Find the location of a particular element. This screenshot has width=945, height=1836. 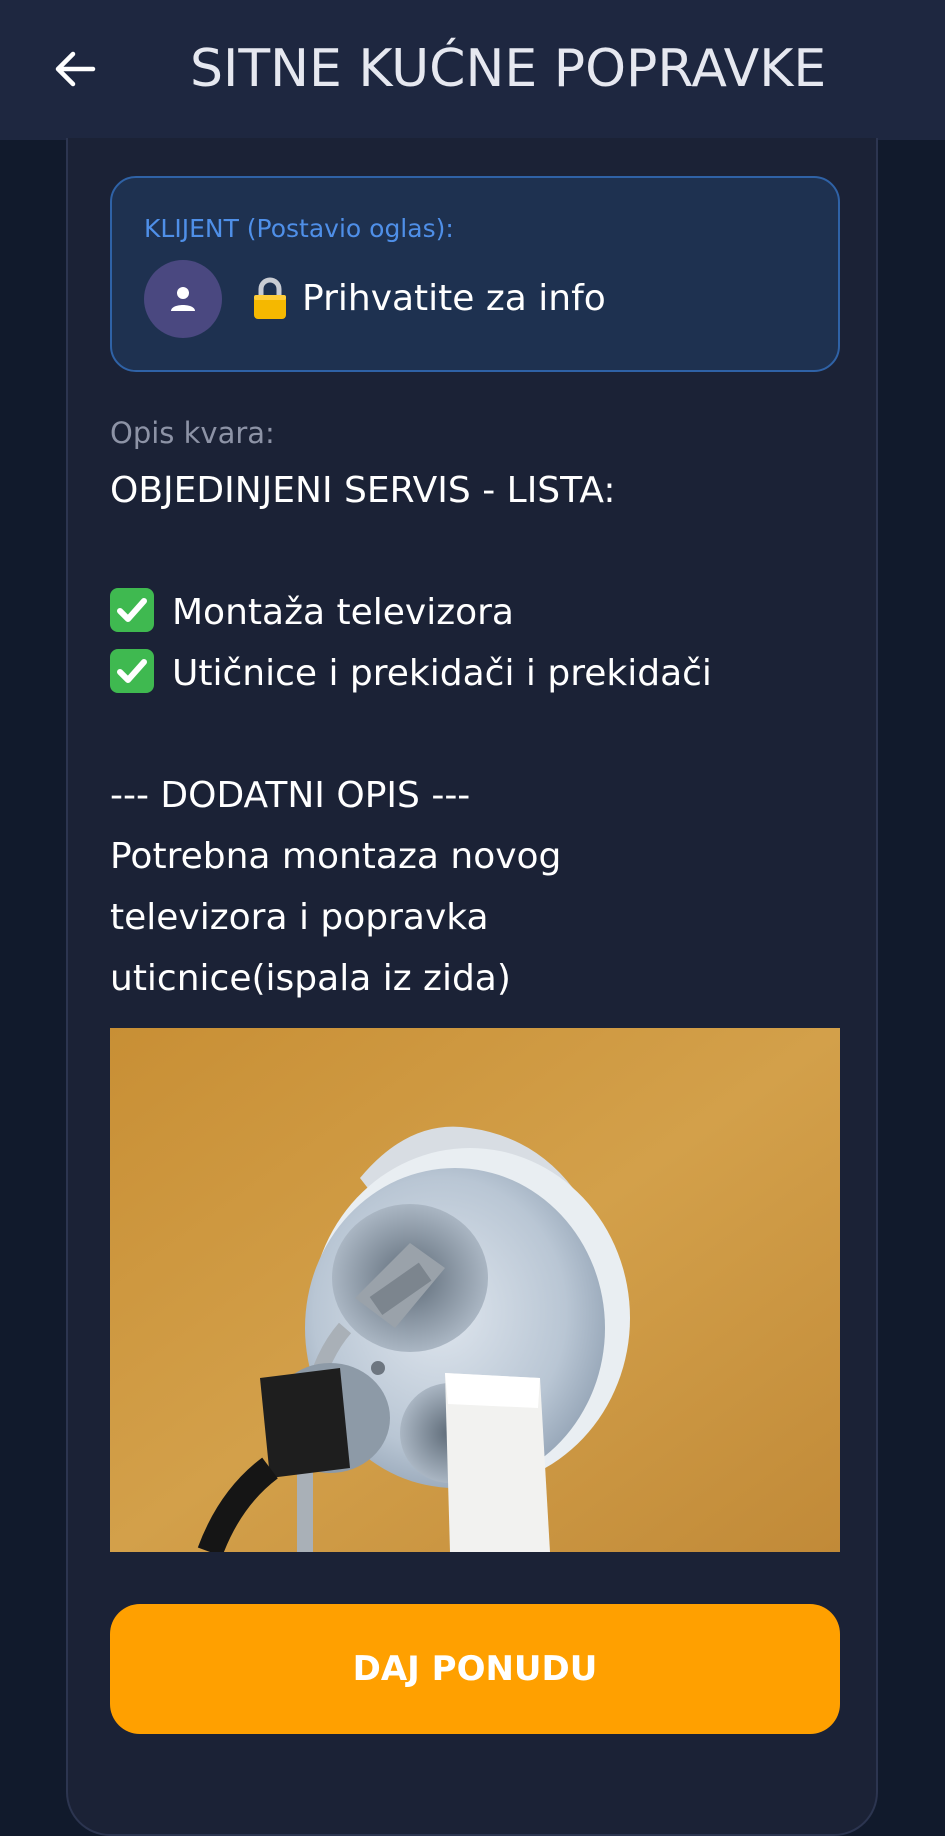

lock-icon is located at coordinates (270, 298).